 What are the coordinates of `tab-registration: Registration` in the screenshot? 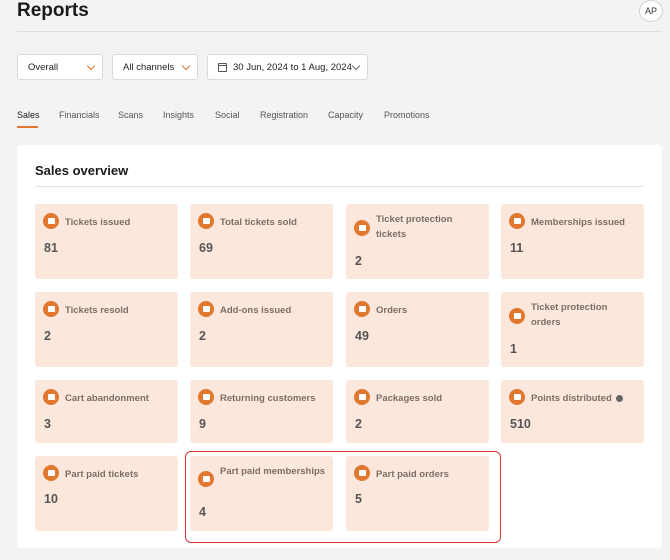 It's located at (284, 115).